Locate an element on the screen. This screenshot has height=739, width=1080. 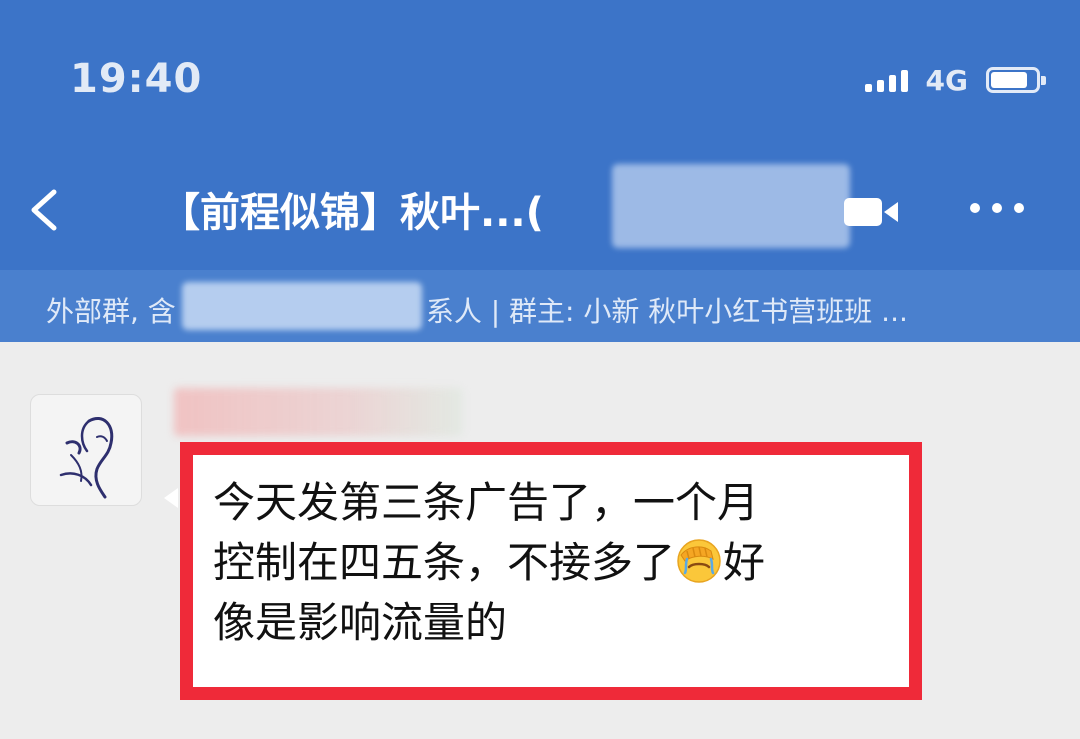
sender-avatar is located at coordinates (86, 450).